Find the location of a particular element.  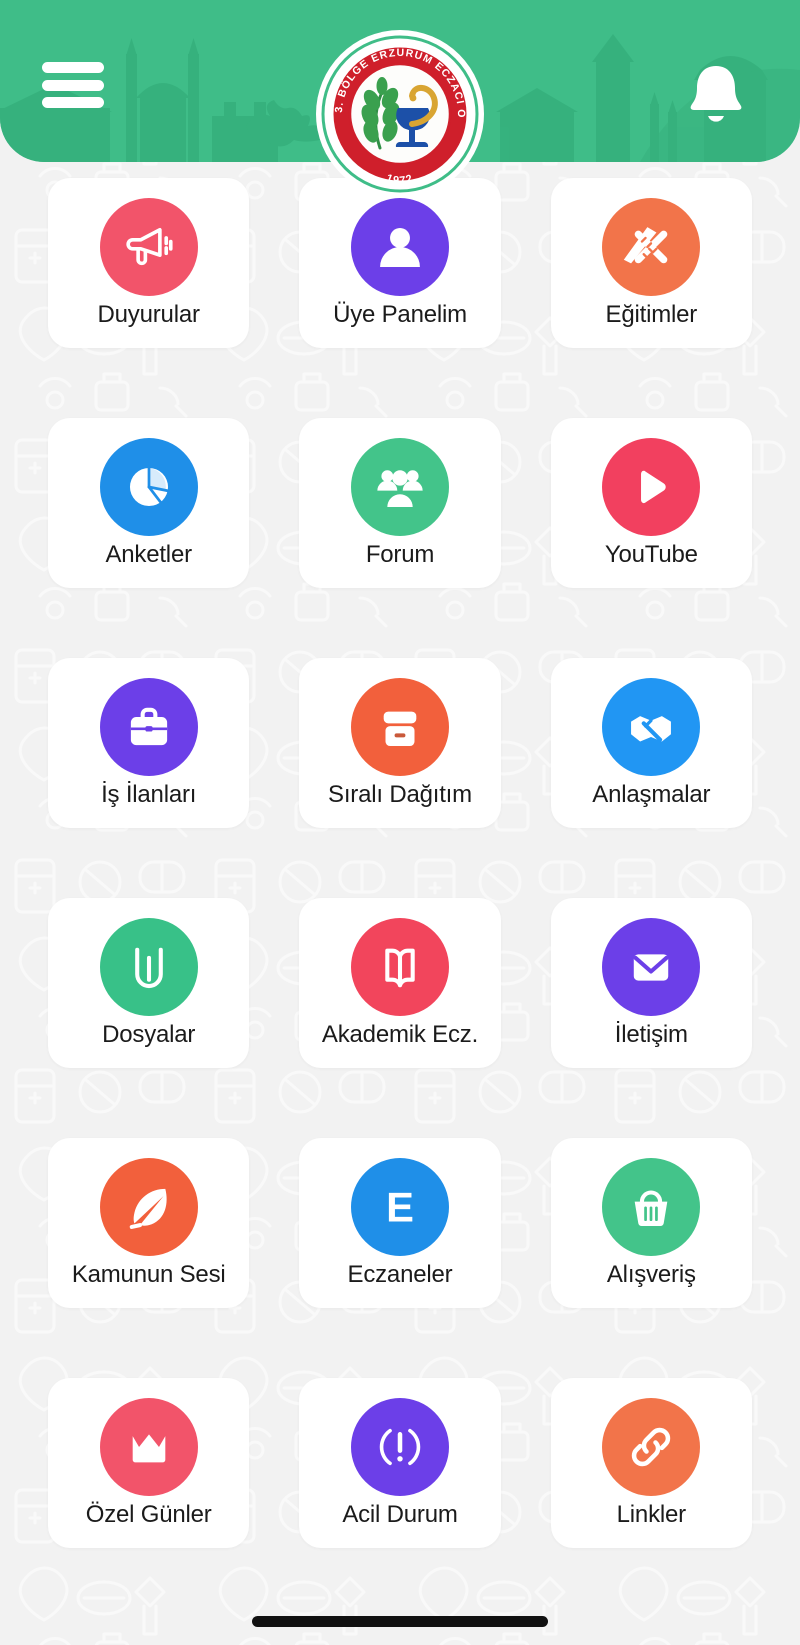

tile-is-ilanlari: İş İlanları is located at coordinates (149, 743).